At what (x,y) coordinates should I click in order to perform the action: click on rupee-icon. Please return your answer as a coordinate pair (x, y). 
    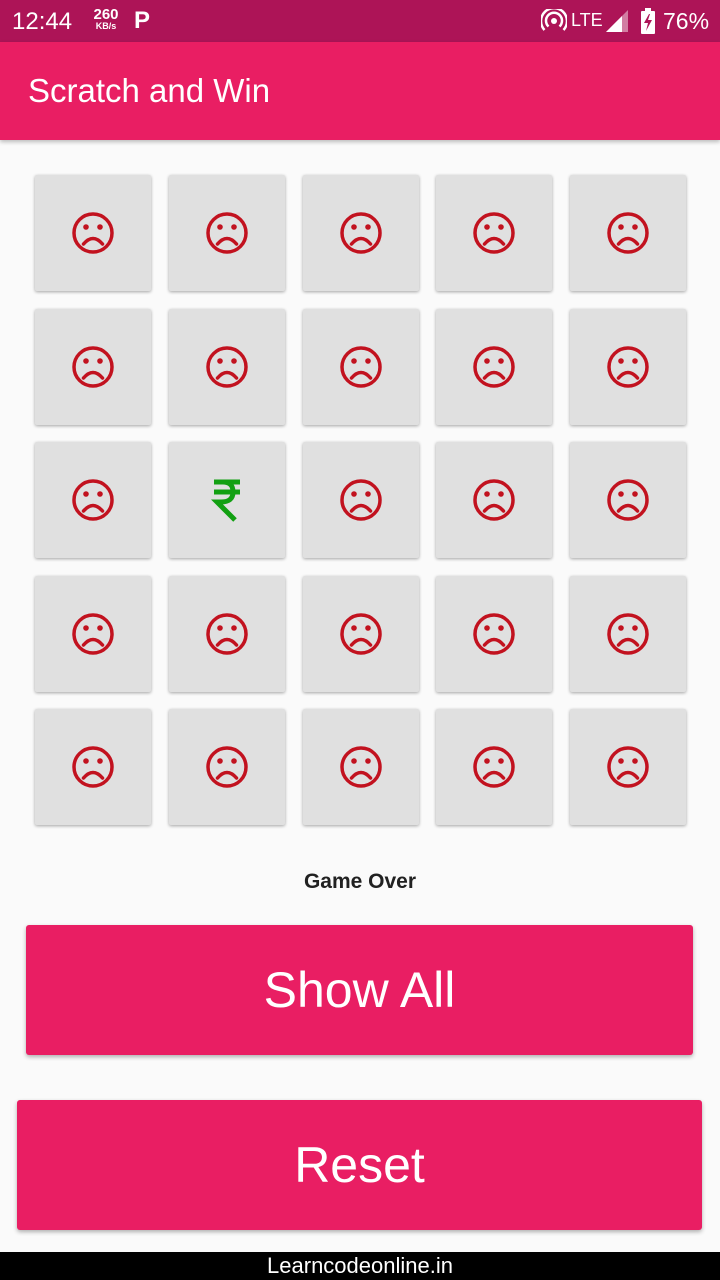
    Looking at the image, I should click on (227, 500).